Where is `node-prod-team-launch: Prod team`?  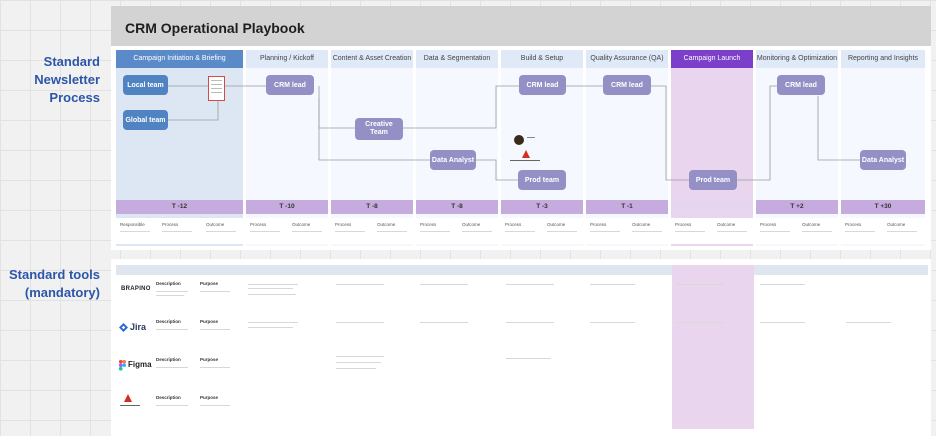
node-prod-team-launch: Prod team is located at coordinates (713, 180).